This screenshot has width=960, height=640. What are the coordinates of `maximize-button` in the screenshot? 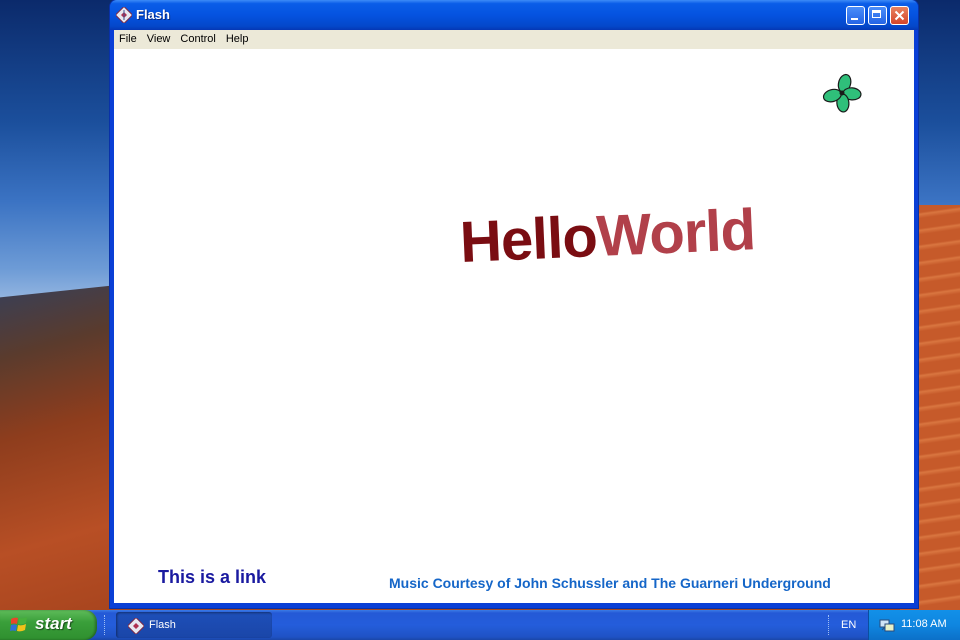 It's located at (877, 15).